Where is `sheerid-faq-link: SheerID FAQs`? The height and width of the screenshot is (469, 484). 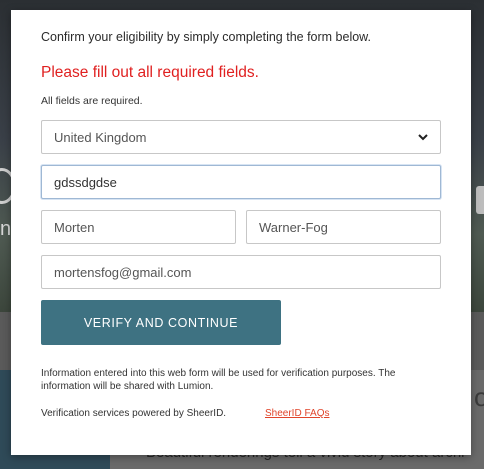
sheerid-faq-link: SheerID FAQs is located at coordinates (297, 413).